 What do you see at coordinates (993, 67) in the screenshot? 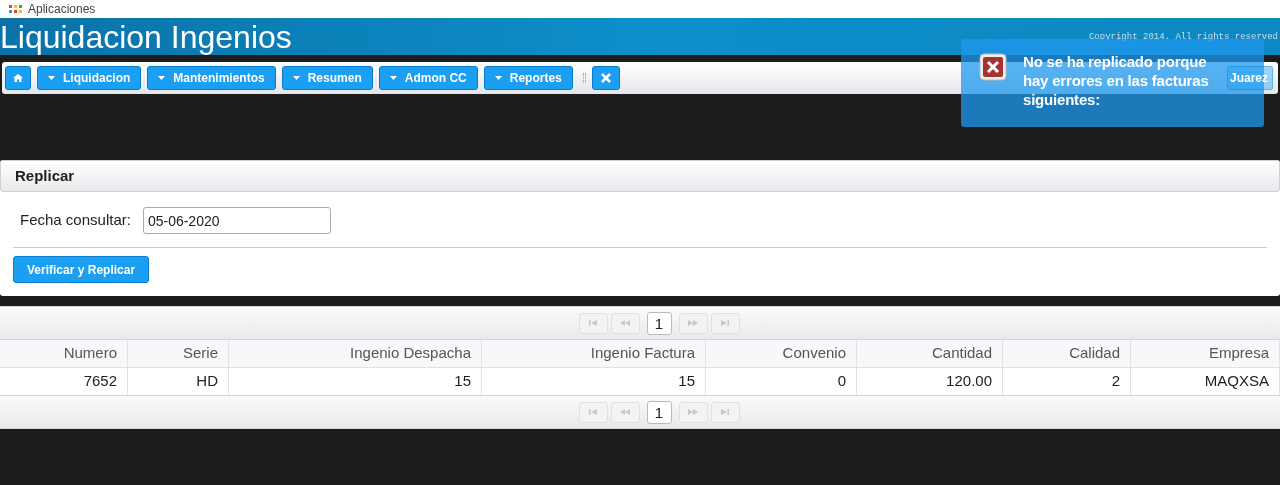
I see `error-icon` at bounding box center [993, 67].